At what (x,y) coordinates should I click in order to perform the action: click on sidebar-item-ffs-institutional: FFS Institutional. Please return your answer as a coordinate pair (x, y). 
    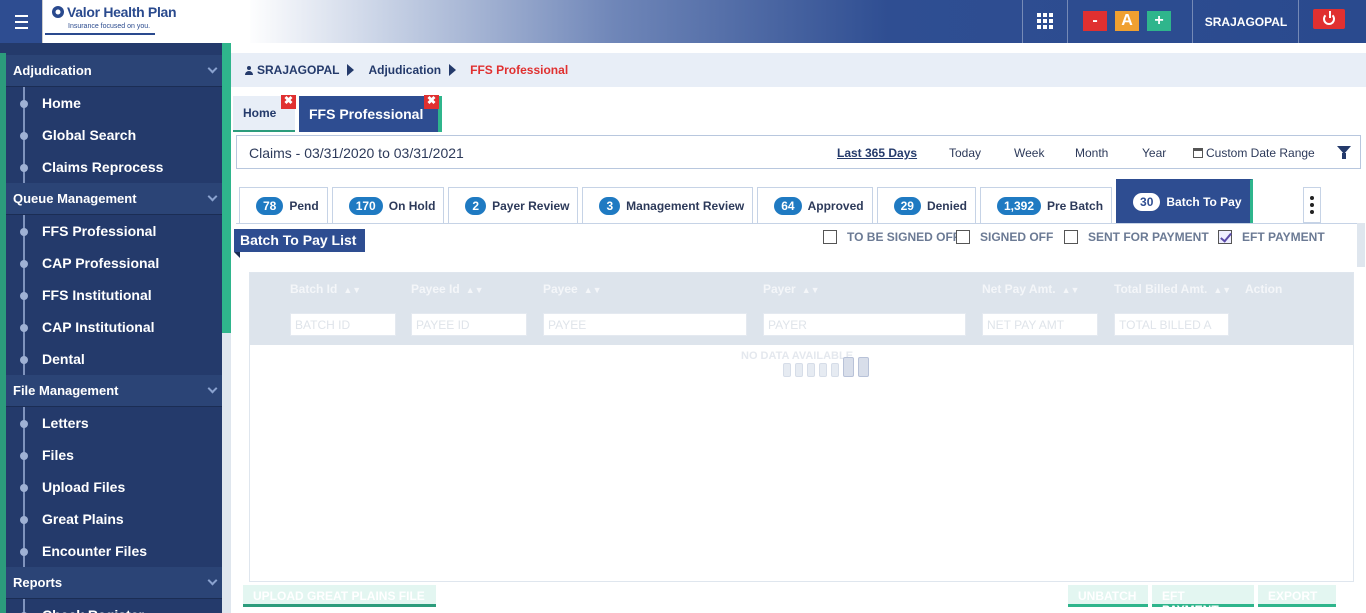
    Looking at the image, I should click on (114, 295).